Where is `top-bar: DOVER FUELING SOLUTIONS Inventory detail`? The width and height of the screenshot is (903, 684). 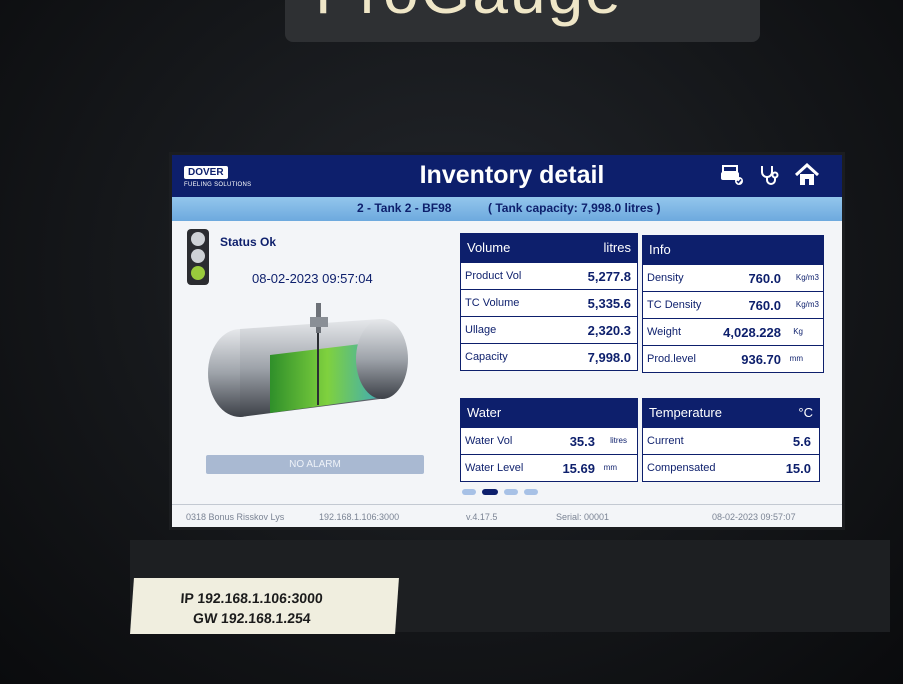 top-bar: DOVER FUELING SOLUTIONS Inventory detail is located at coordinates (507, 176).